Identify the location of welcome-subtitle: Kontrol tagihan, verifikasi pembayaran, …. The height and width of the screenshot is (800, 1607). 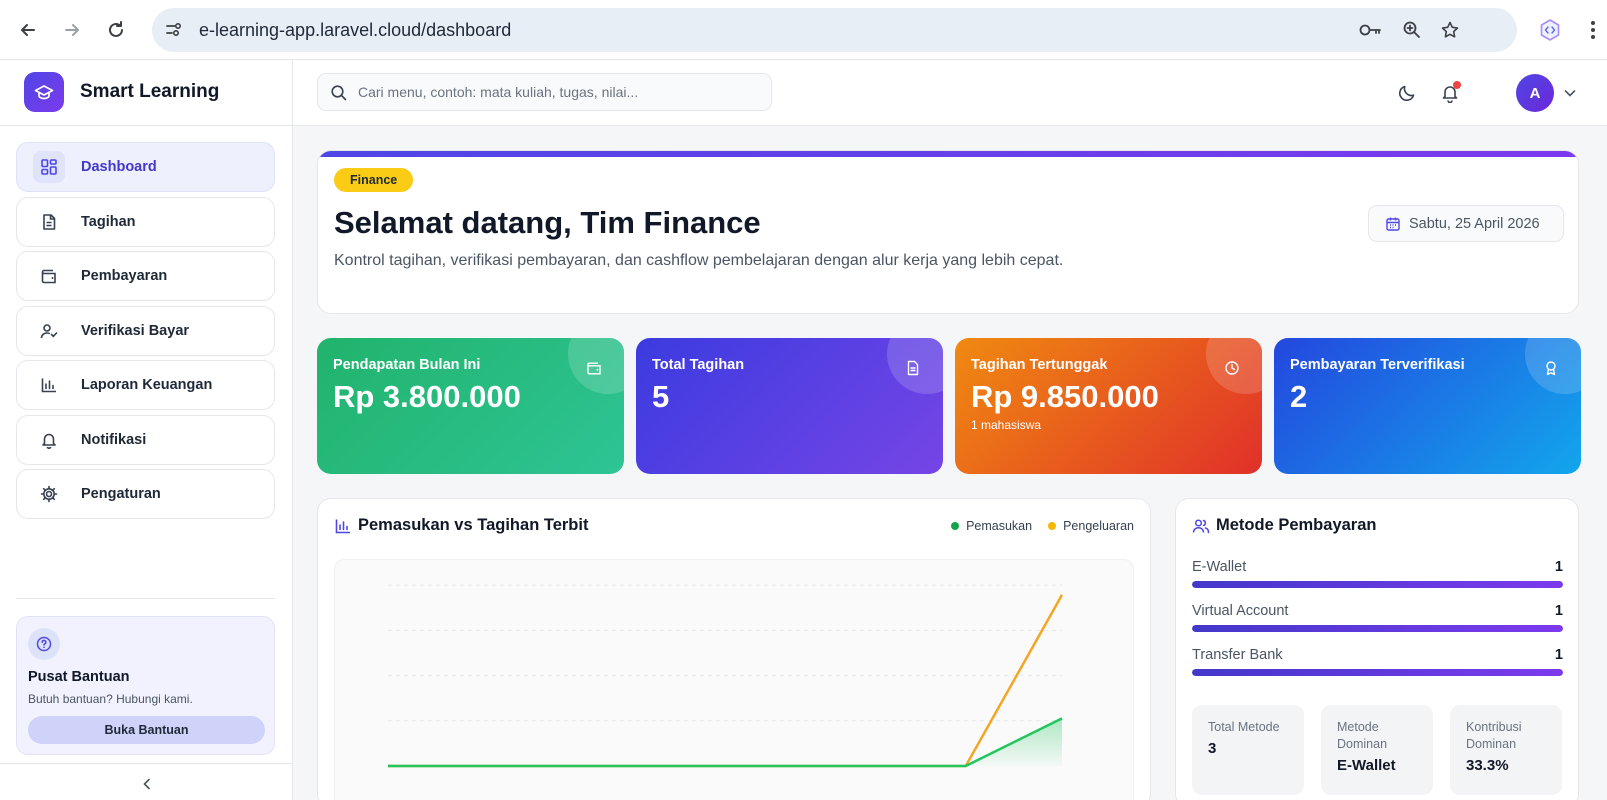
(699, 260).